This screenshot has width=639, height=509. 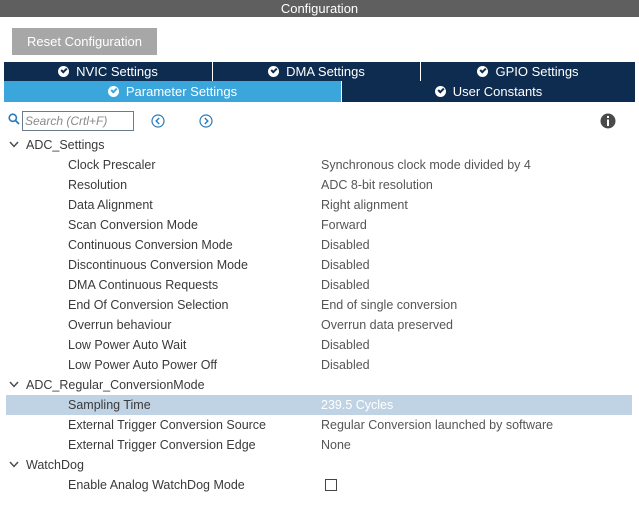 What do you see at coordinates (336, 445) in the screenshot?
I see `param-value: None` at bounding box center [336, 445].